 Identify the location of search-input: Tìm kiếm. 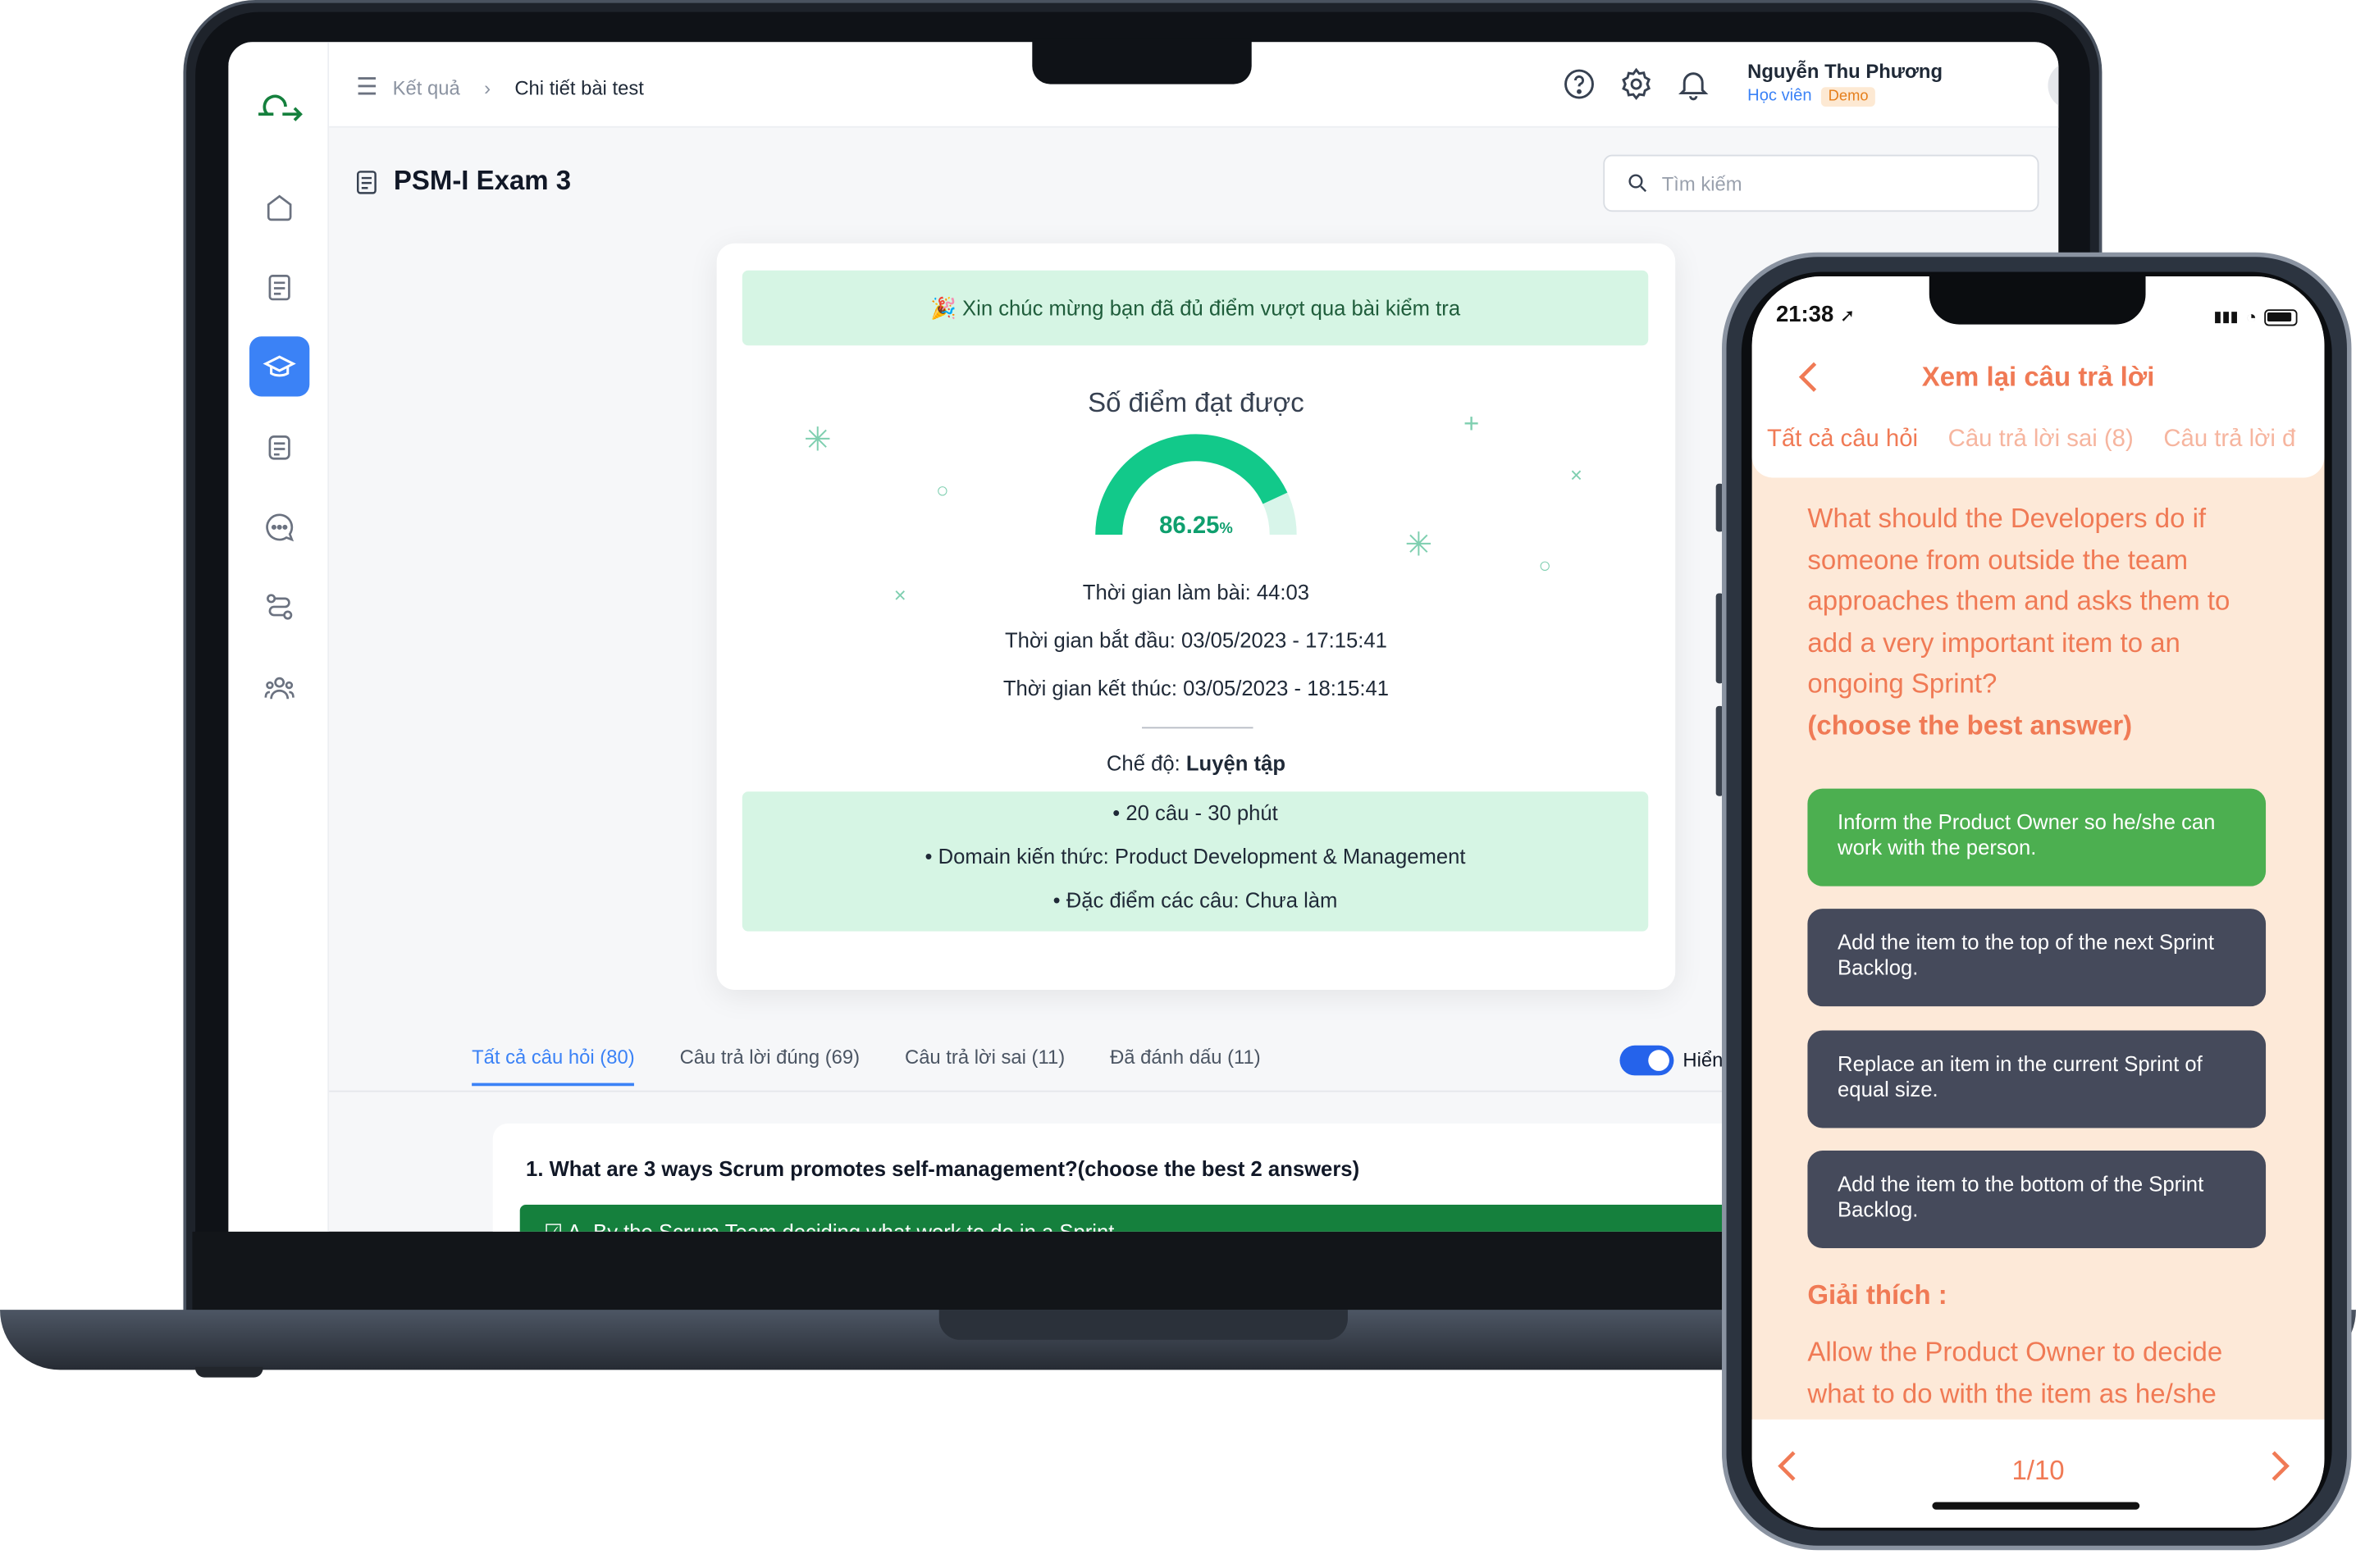
(1821, 183).